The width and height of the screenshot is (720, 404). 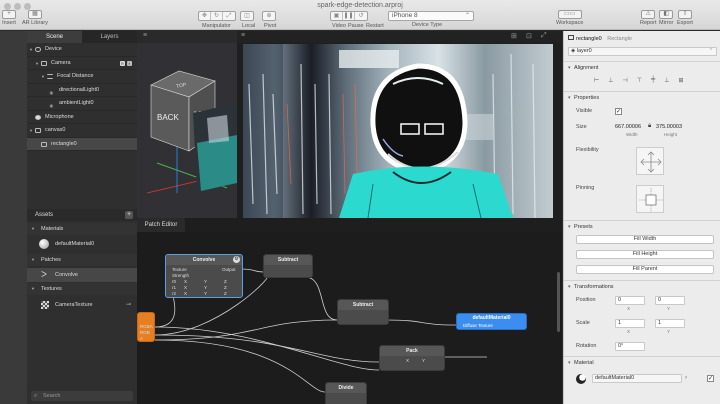 I want to click on workspace-button: ▭▭ Workspace, so click(x=569, y=18).